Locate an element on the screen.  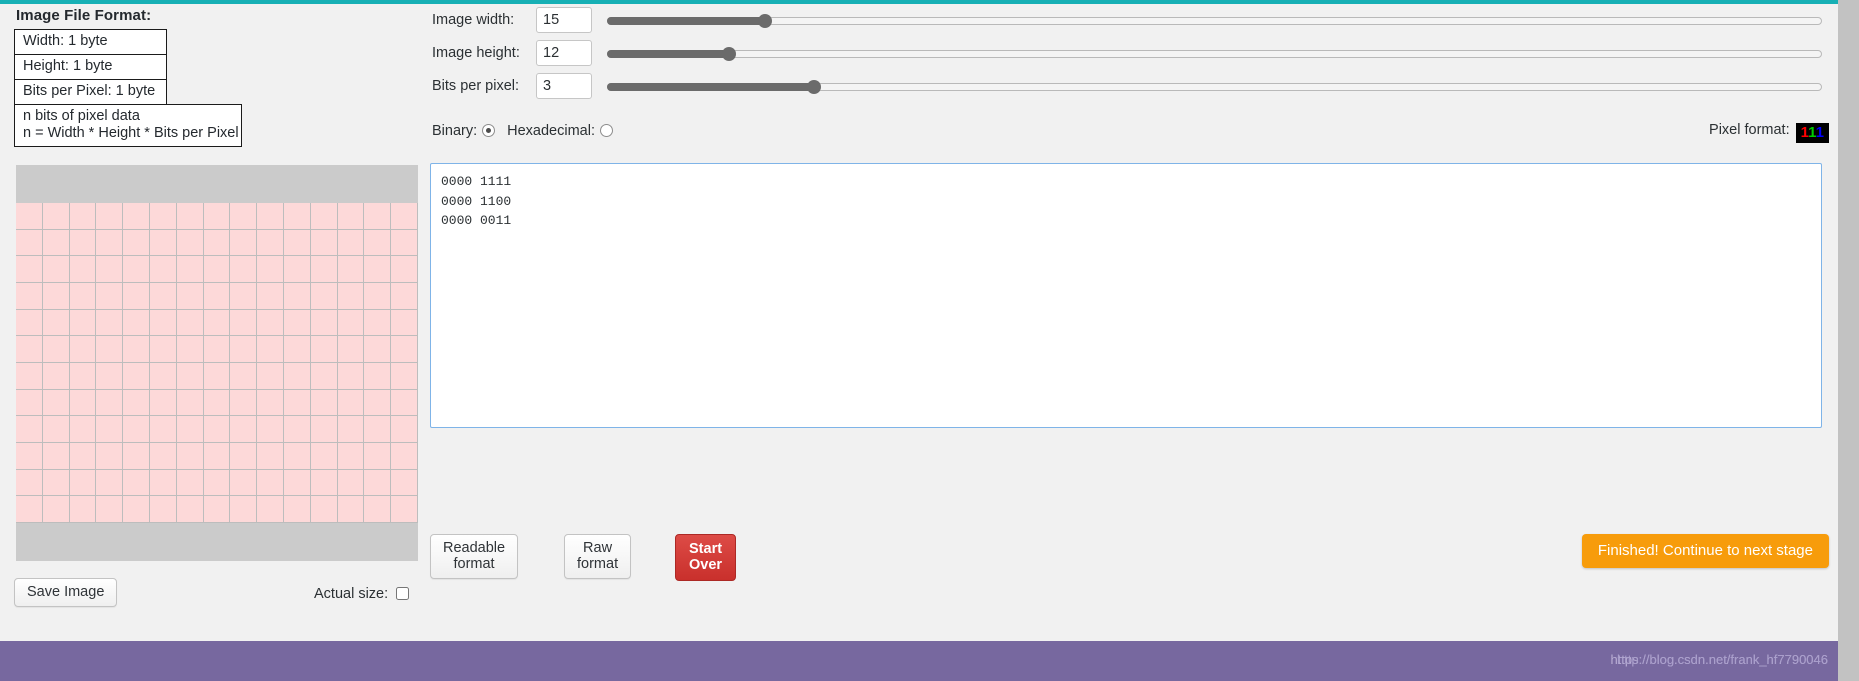
image-height-slider is located at coordinates (1214, 54).